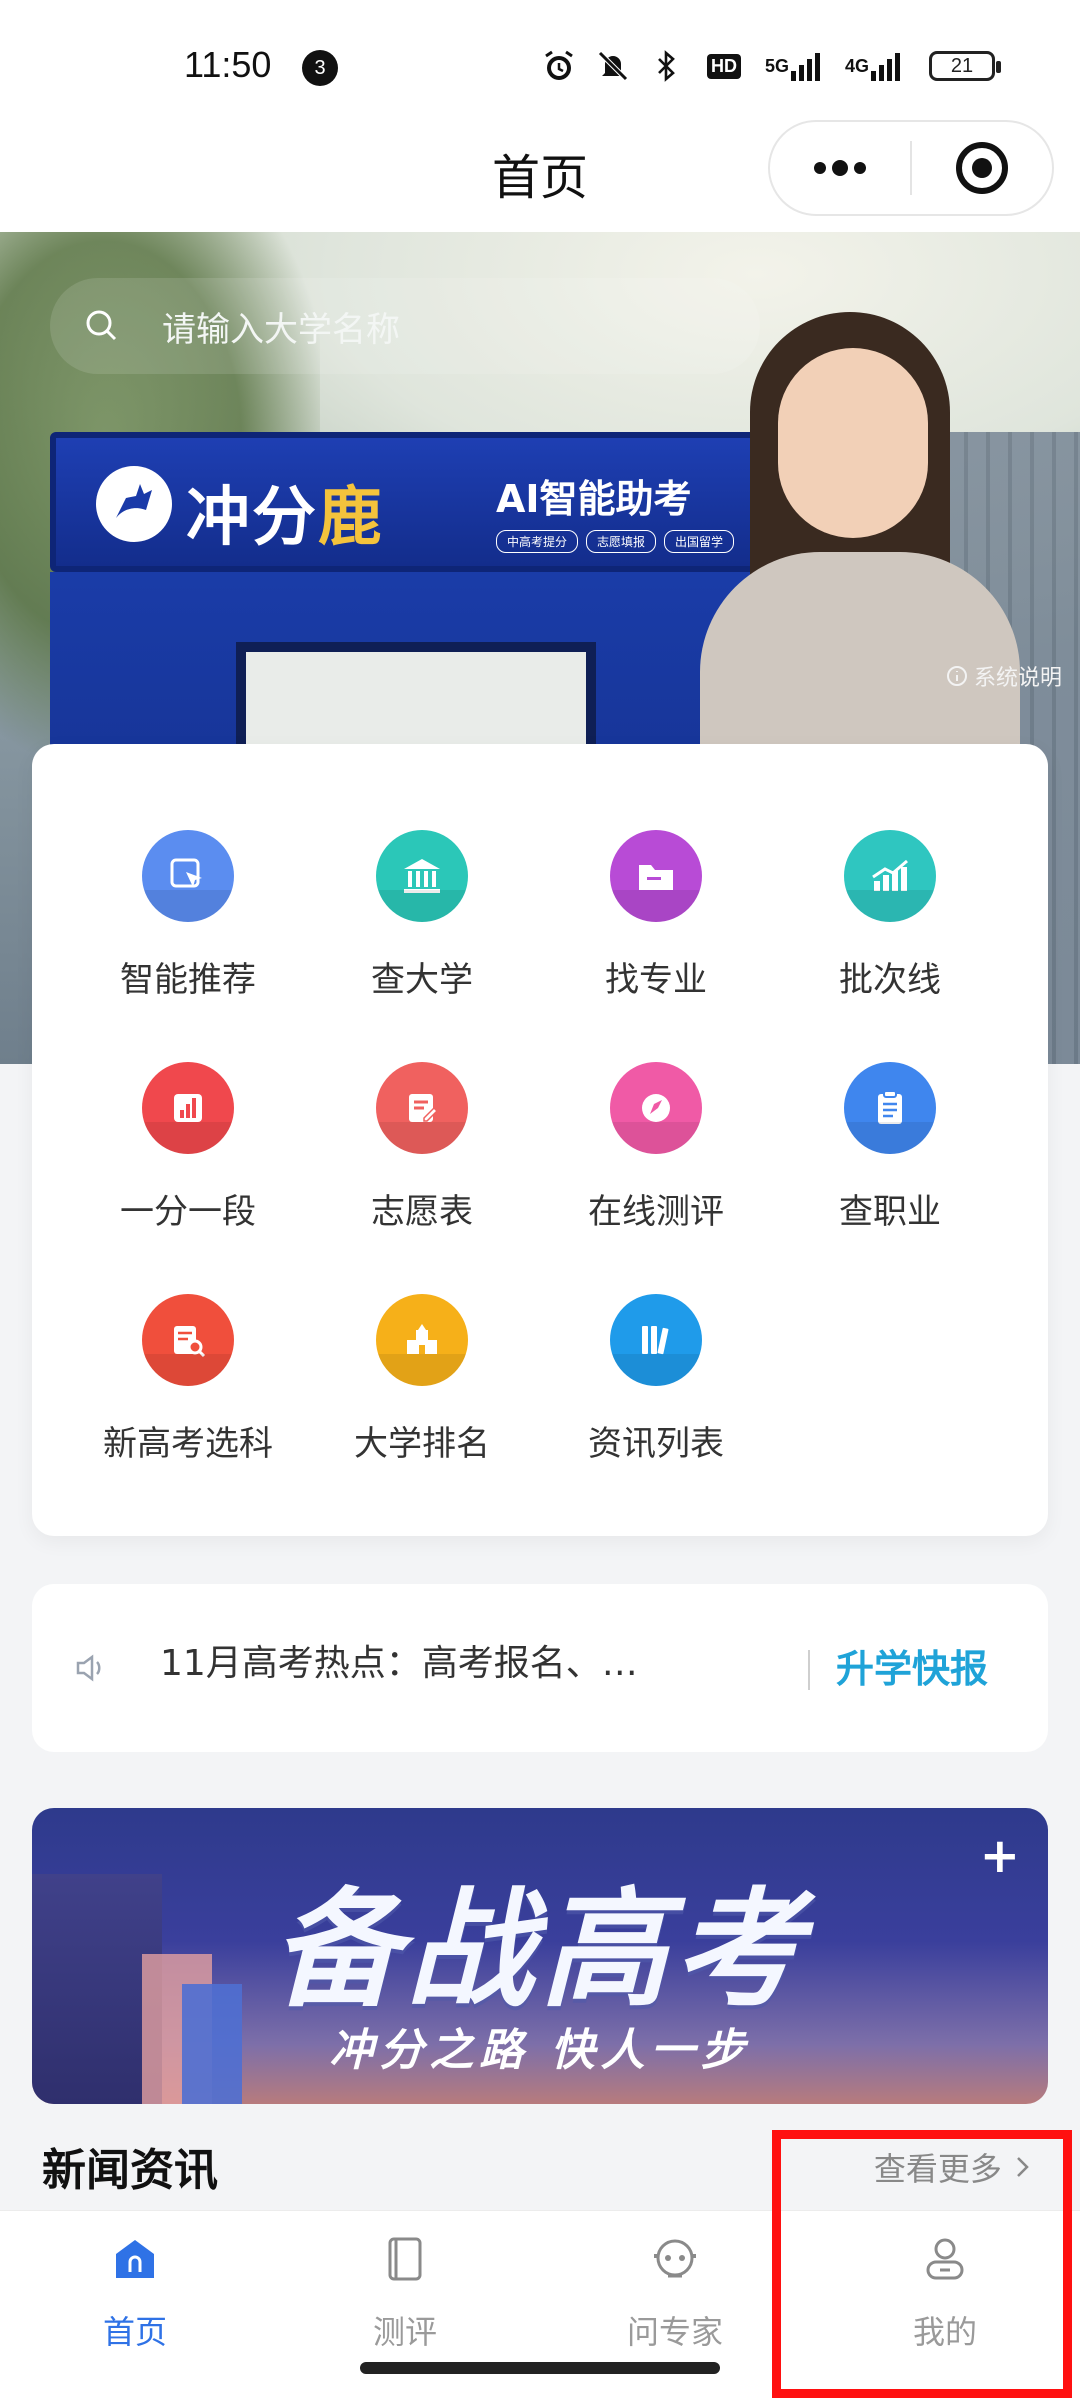  What do you see at coordinates (410, 502) in the screenshot?
I see `store-sign: 冲分鹿 AI智能助考 中高考提分 志愿填报 出国留学` at bounding box center [410, 502].